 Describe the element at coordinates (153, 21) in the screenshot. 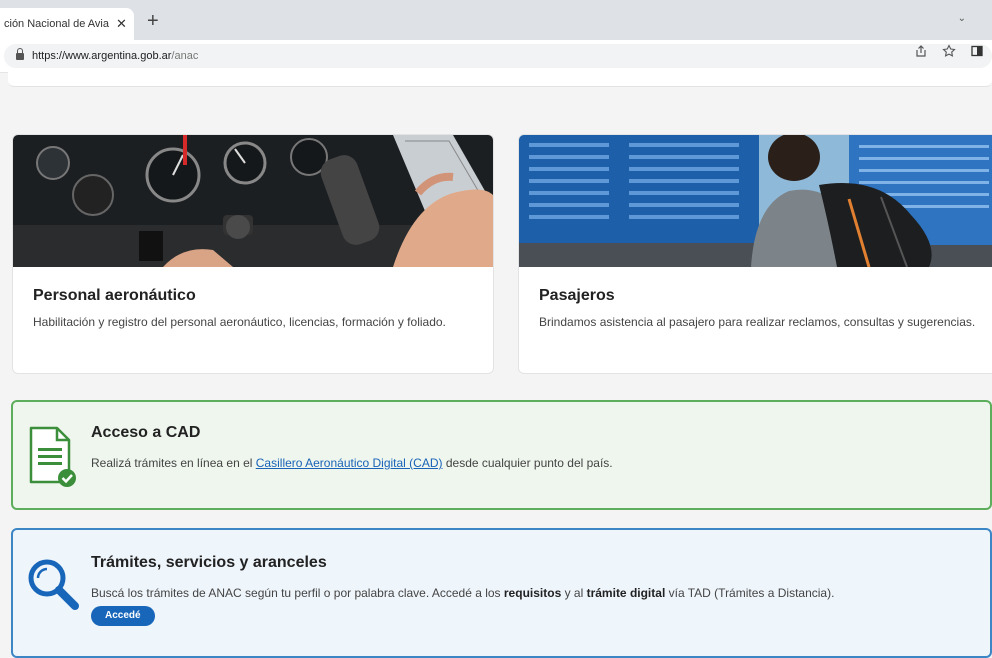

I see `new-tab-button: +` at that location.